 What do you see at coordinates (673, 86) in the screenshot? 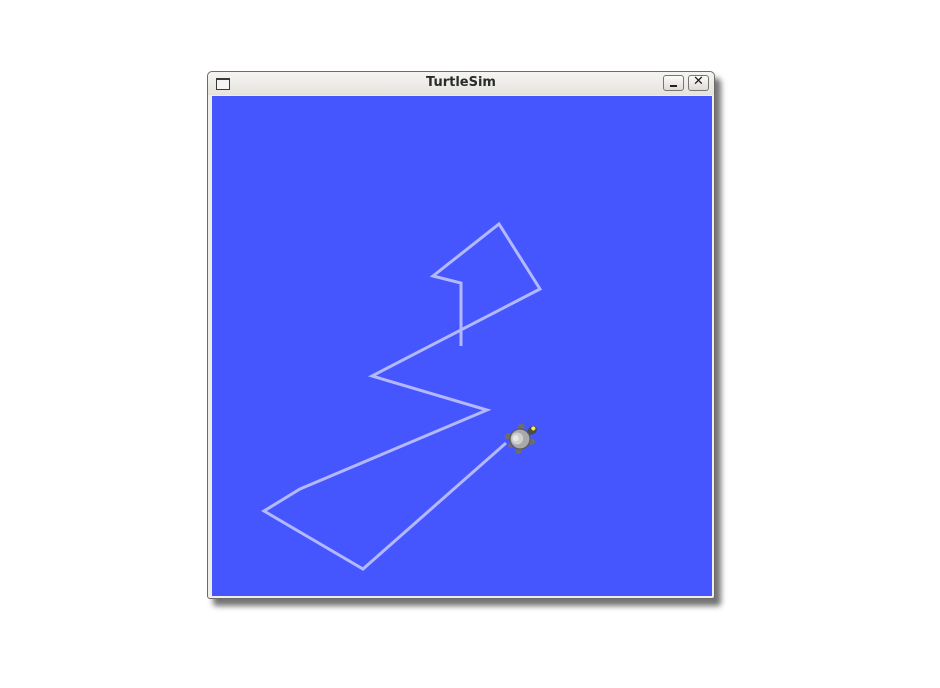
I see `minimize-icon` at bounding box center [673, 86].